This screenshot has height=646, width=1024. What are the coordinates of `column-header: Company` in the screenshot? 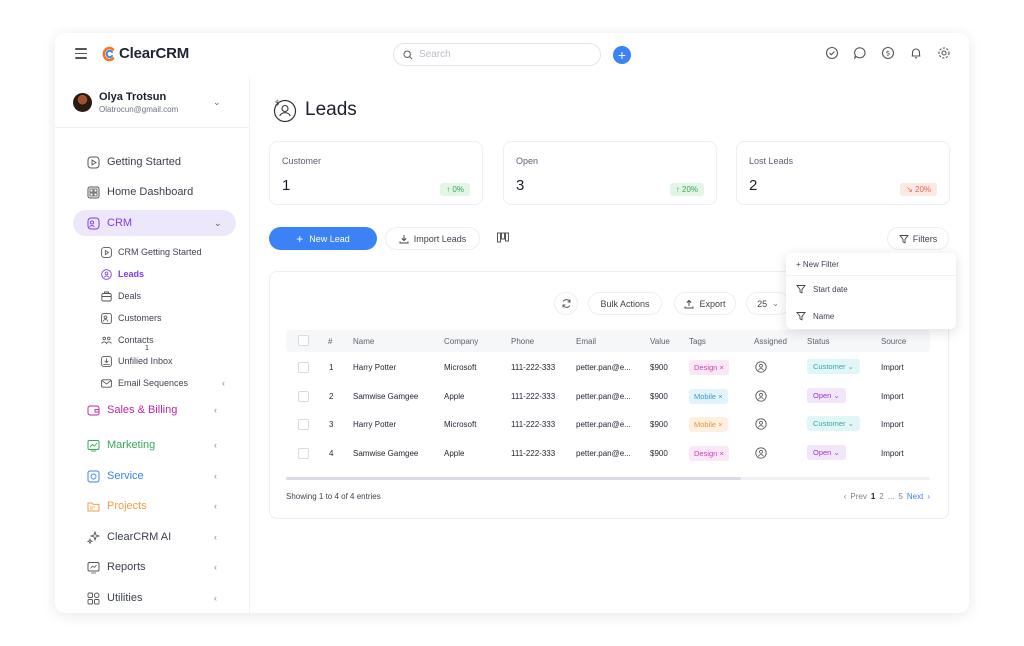 It's located at (461, 341).